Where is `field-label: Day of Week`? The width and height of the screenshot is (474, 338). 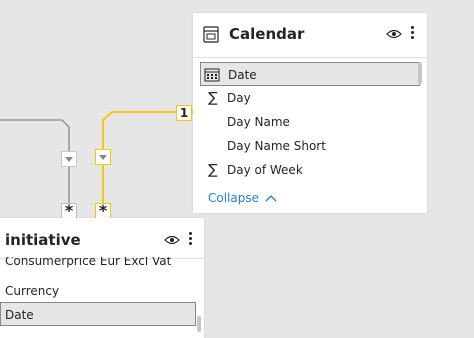 field-label: Day of Week is located at coordinates (265, 170).